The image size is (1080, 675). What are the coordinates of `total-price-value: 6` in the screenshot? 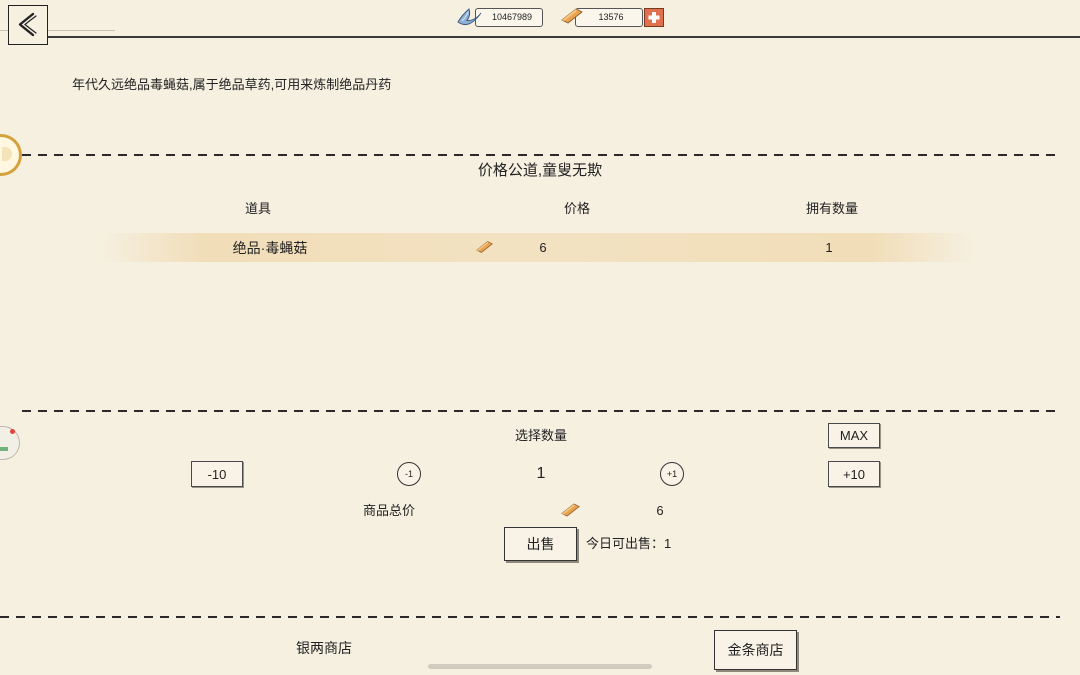 It's located at (660, 510).